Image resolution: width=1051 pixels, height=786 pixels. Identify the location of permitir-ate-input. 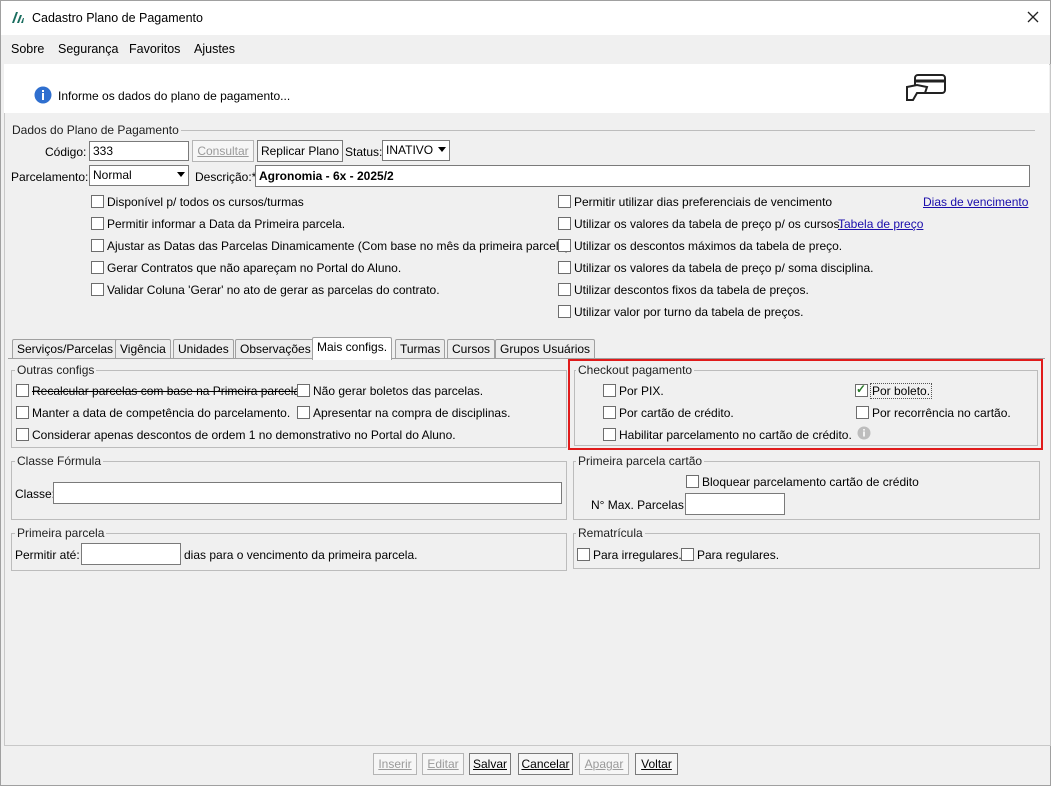
(131, 554).